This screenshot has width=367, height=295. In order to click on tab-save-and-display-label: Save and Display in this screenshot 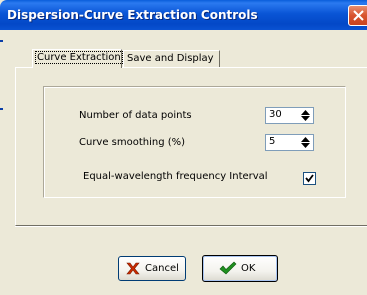, I will do `click(170, 58)`.